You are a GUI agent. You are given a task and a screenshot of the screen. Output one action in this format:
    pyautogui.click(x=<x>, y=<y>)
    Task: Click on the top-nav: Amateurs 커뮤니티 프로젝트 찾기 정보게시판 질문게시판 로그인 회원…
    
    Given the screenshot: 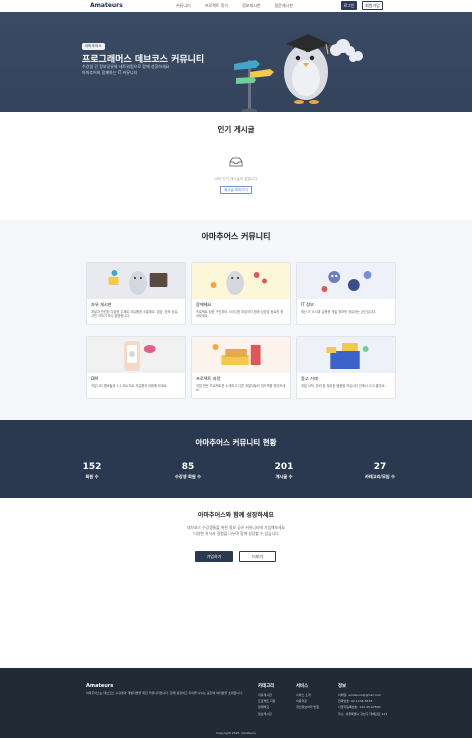 What is the action you would take?
    pyautogui.click(x=236, y=6)
    